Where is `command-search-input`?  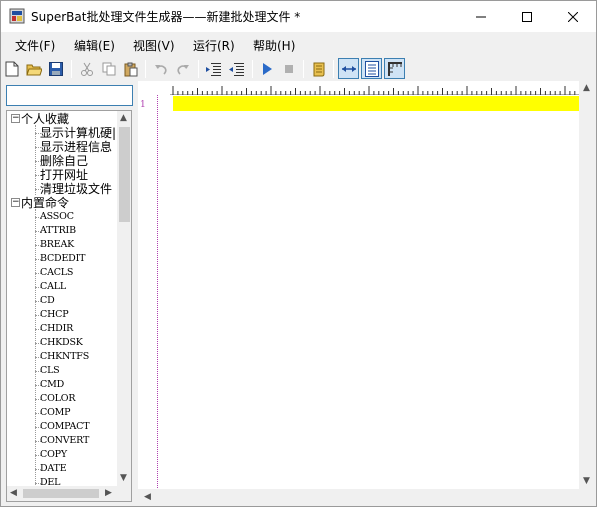 command-search-input is located at coordinates (69, 95).